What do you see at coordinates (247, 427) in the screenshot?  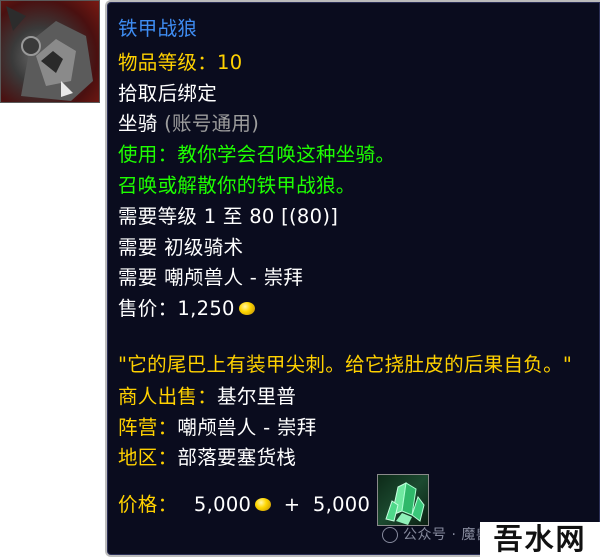 I see `faction-name: 嘲颅兽人 - 崇拜` at bounding box center [247, 427].